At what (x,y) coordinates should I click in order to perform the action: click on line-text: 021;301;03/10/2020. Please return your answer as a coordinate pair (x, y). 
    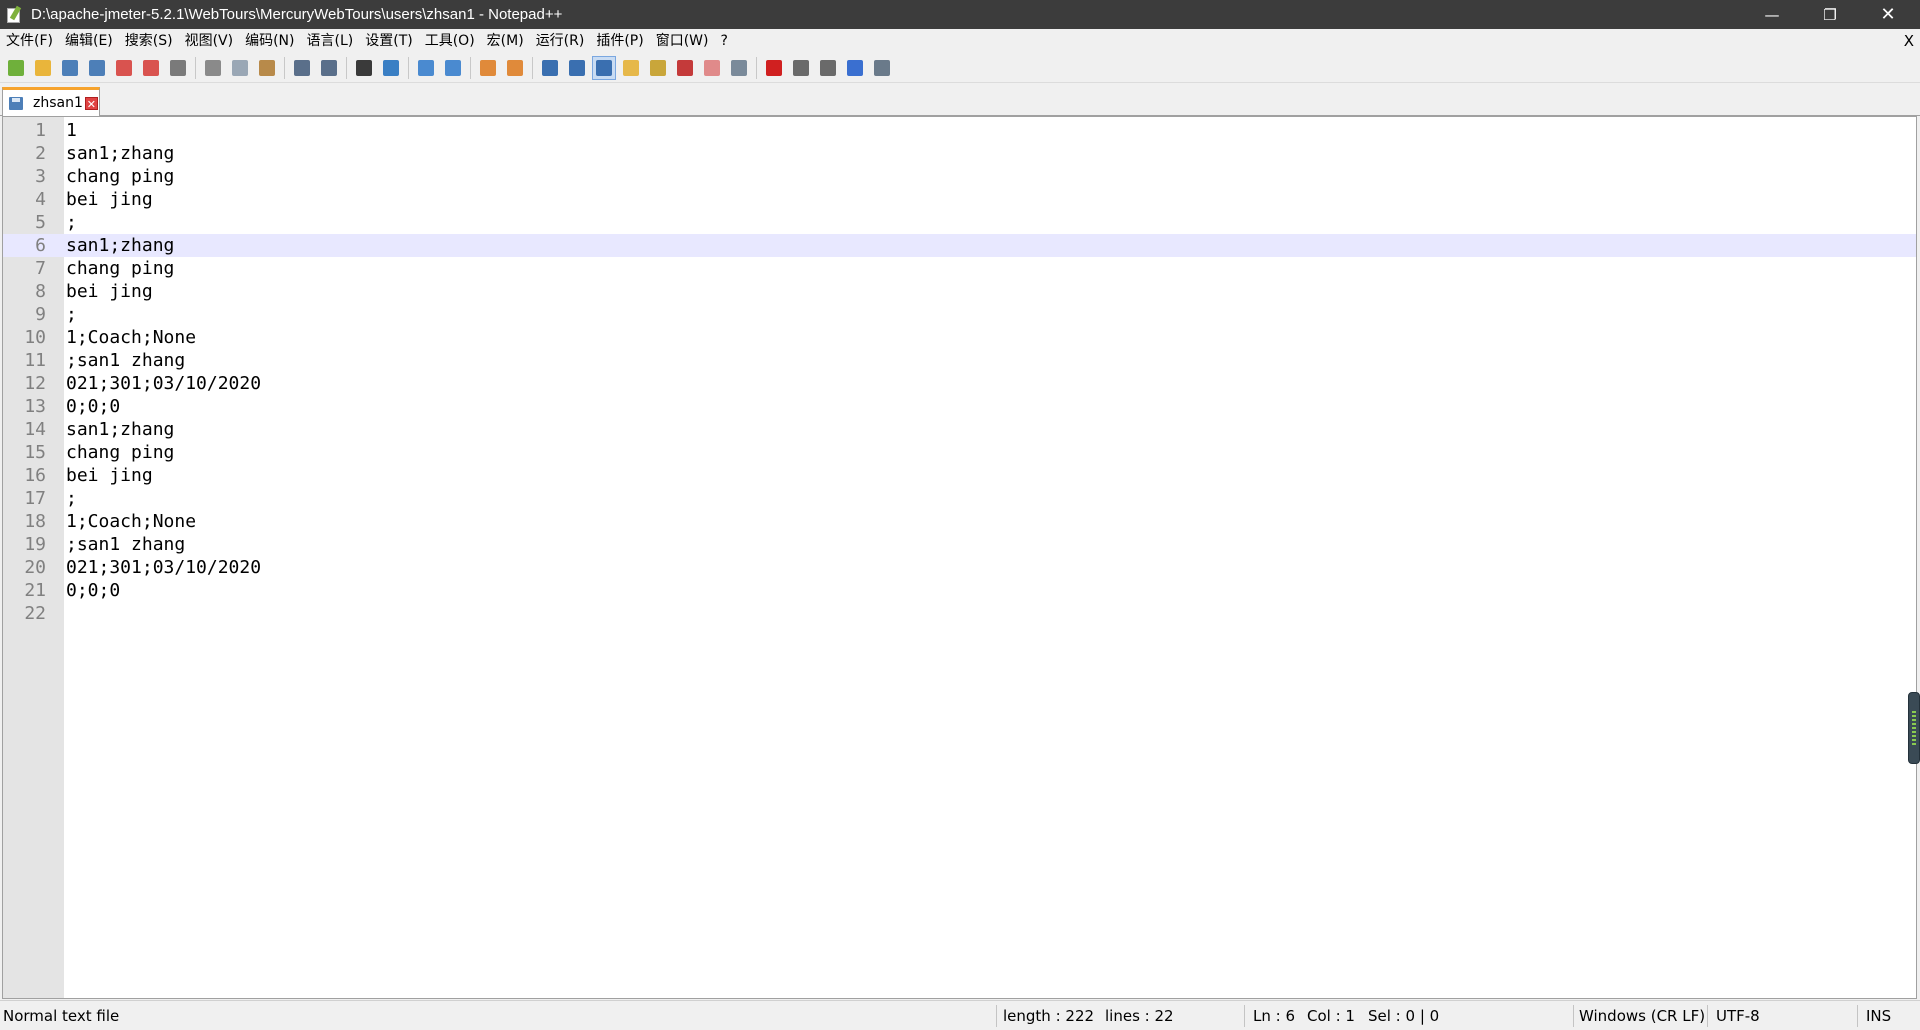
    Looking at the image, I should click on (164, 567).